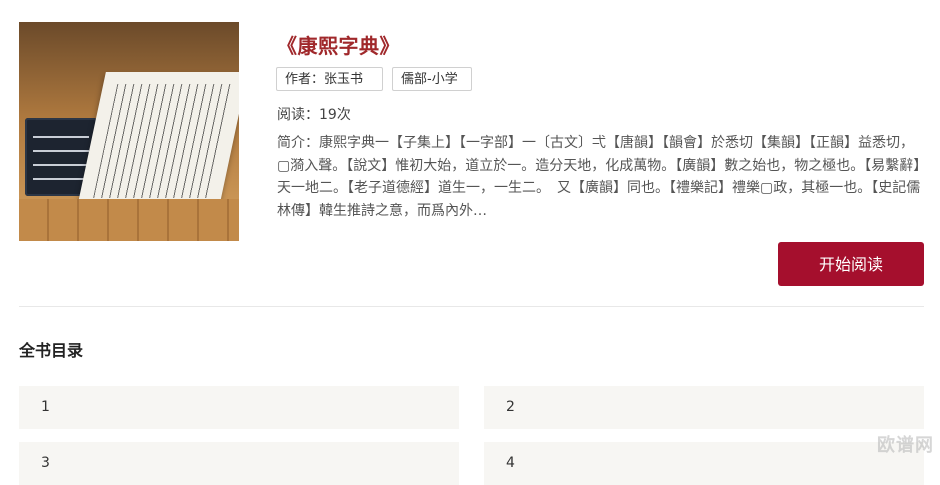 This screenshot has height=485, width=940. I want to click on book-title: 《康熙字典》, so click(338, 44).